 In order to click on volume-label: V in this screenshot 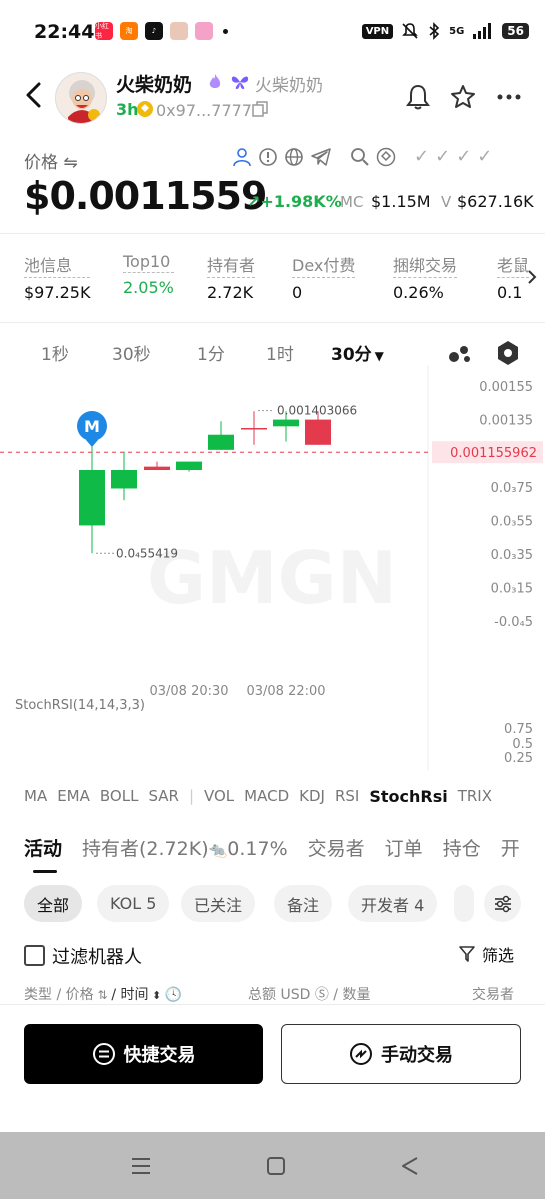, I will do `click(446, 202)`.